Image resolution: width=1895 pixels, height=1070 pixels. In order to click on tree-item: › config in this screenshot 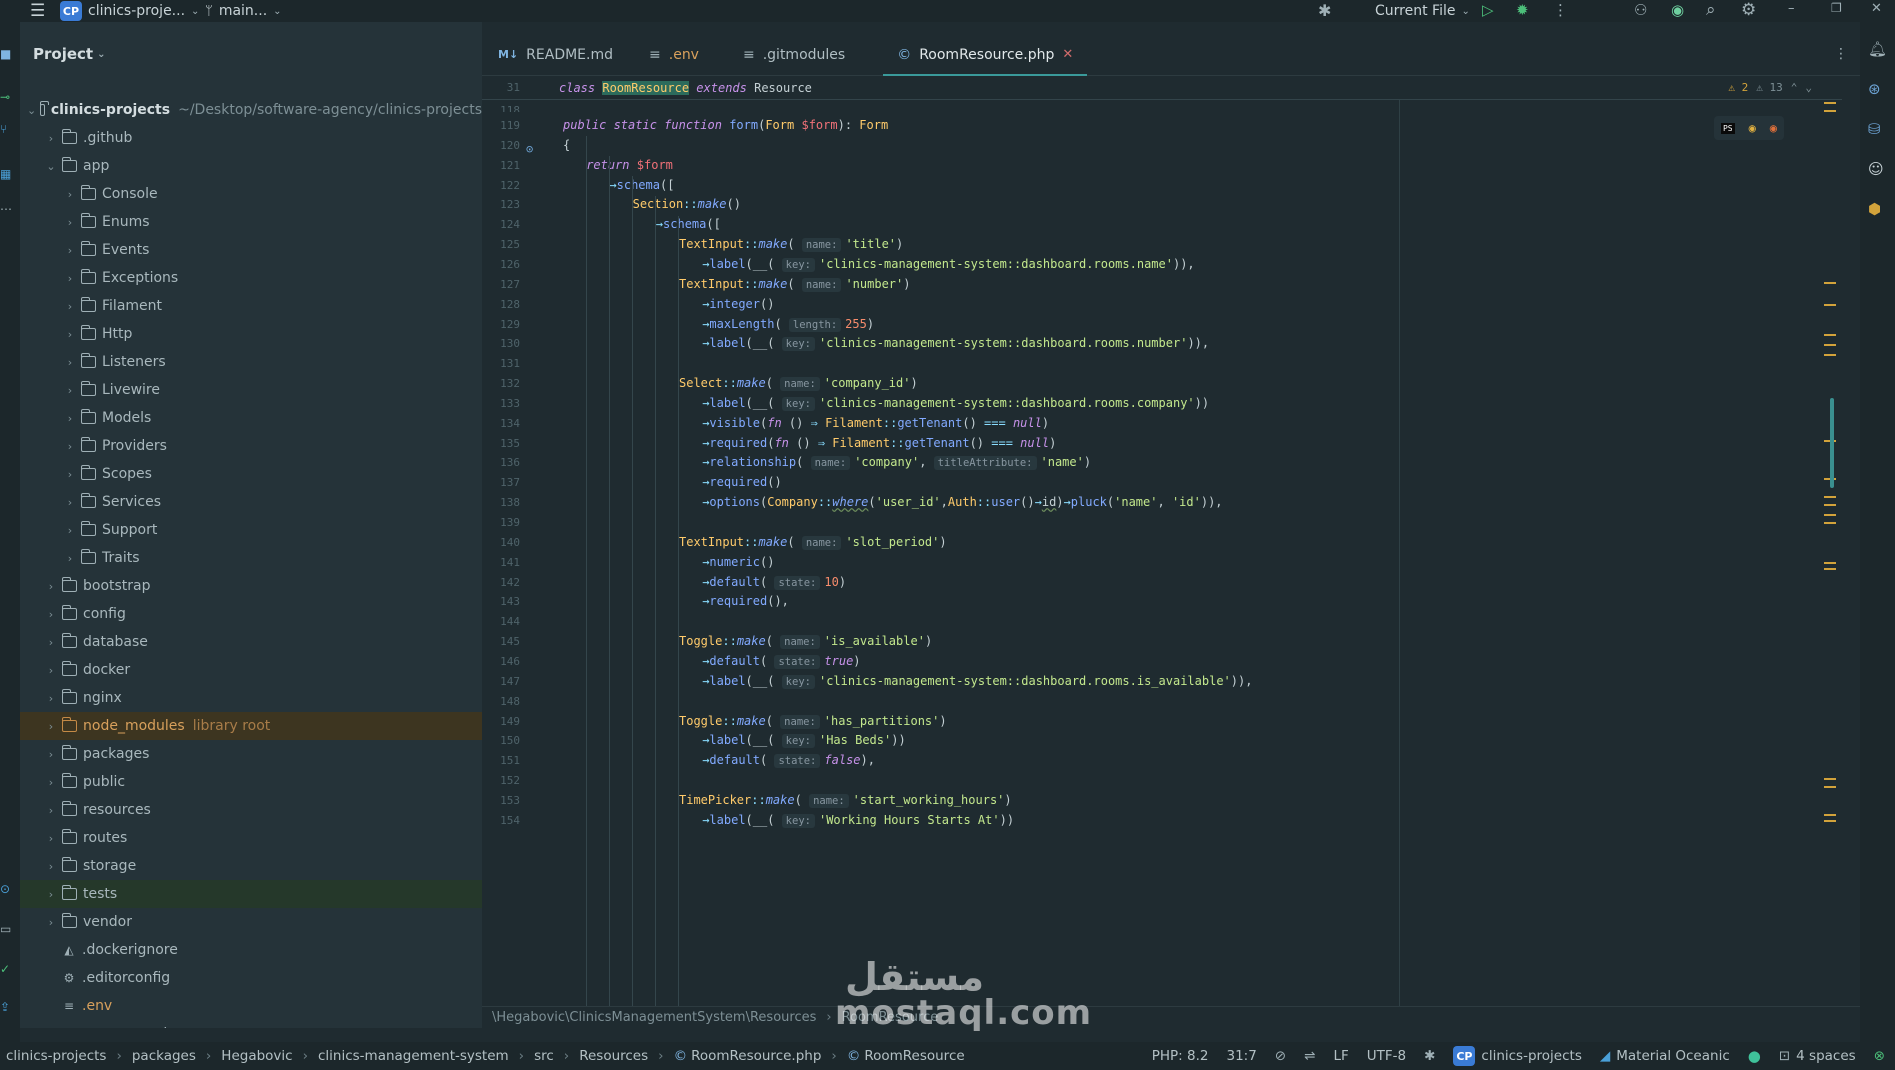, I will do `click(251, 614)`.